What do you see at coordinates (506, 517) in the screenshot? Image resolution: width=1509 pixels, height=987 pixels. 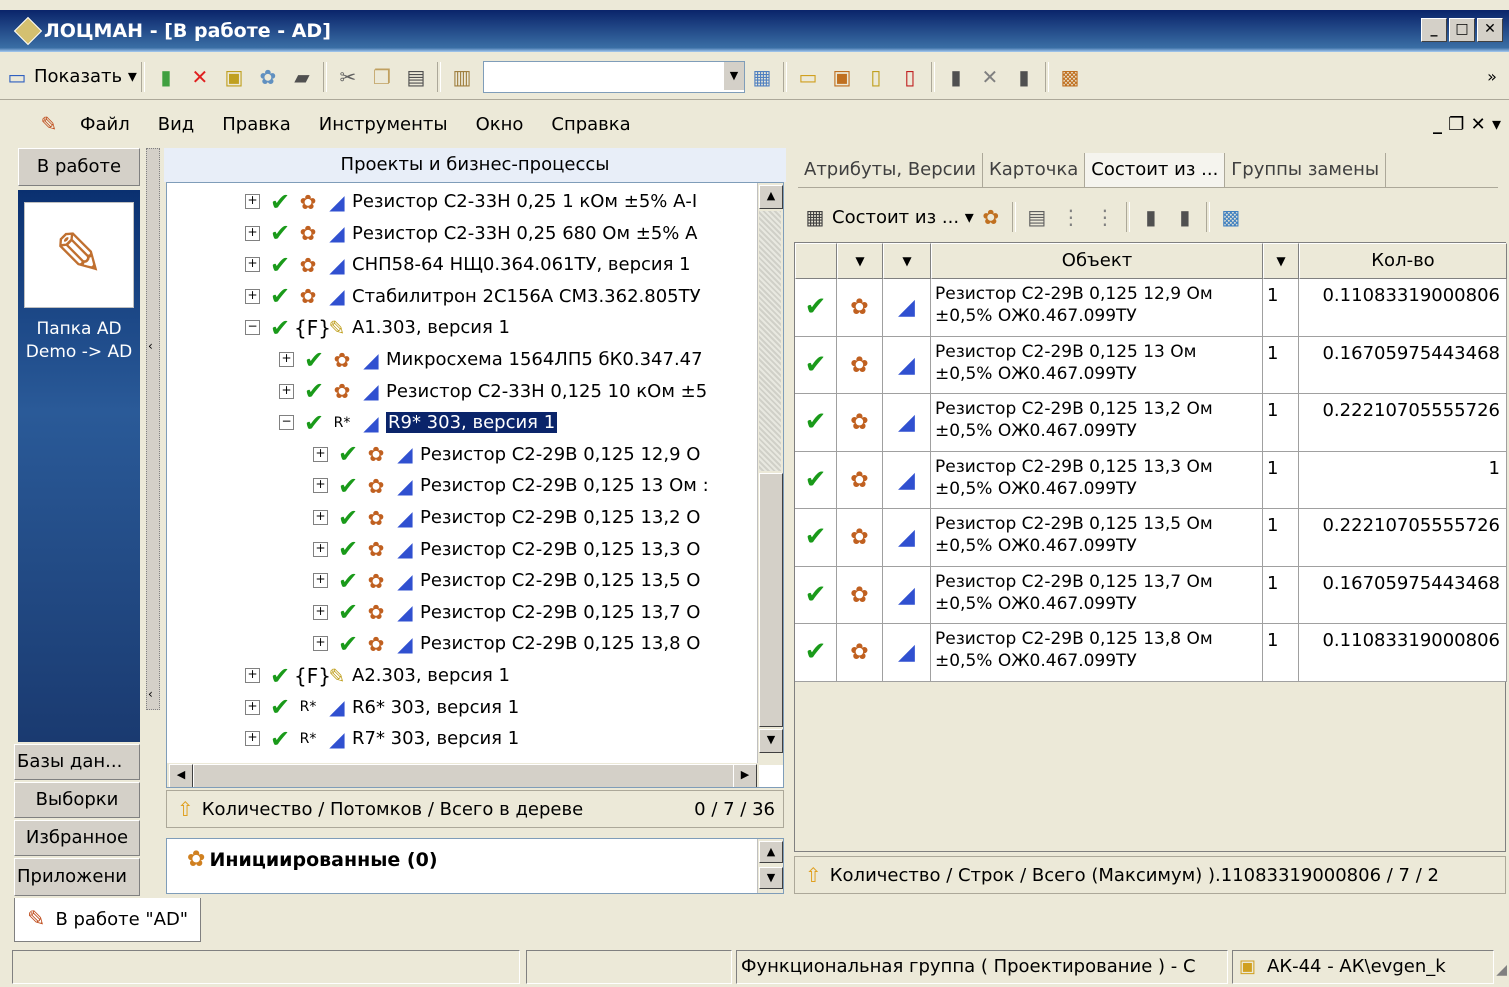 I see `tree-node: + ✔ ✿ ◢ Резистор С2-29В 0,125 13,2 О` at bounding box center [506, 517].